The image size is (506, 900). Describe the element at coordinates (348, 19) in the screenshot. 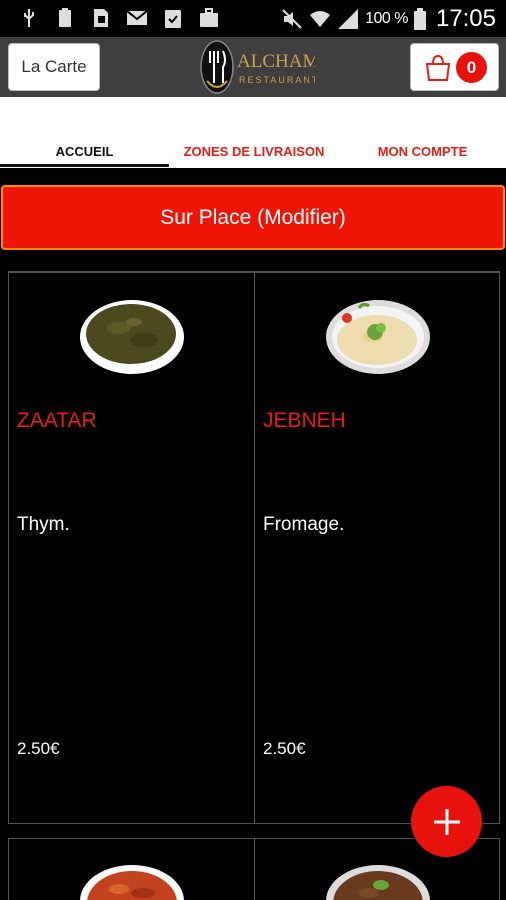

I see `signal-icon` at that location.